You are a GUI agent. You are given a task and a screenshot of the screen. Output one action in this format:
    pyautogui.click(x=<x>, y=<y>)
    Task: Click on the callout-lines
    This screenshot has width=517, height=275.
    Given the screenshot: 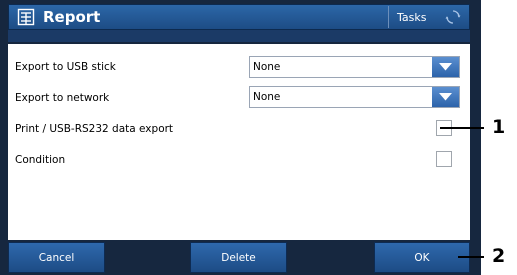 What is the action you would take?
    pyautogui.click(x=462, y=192)
    